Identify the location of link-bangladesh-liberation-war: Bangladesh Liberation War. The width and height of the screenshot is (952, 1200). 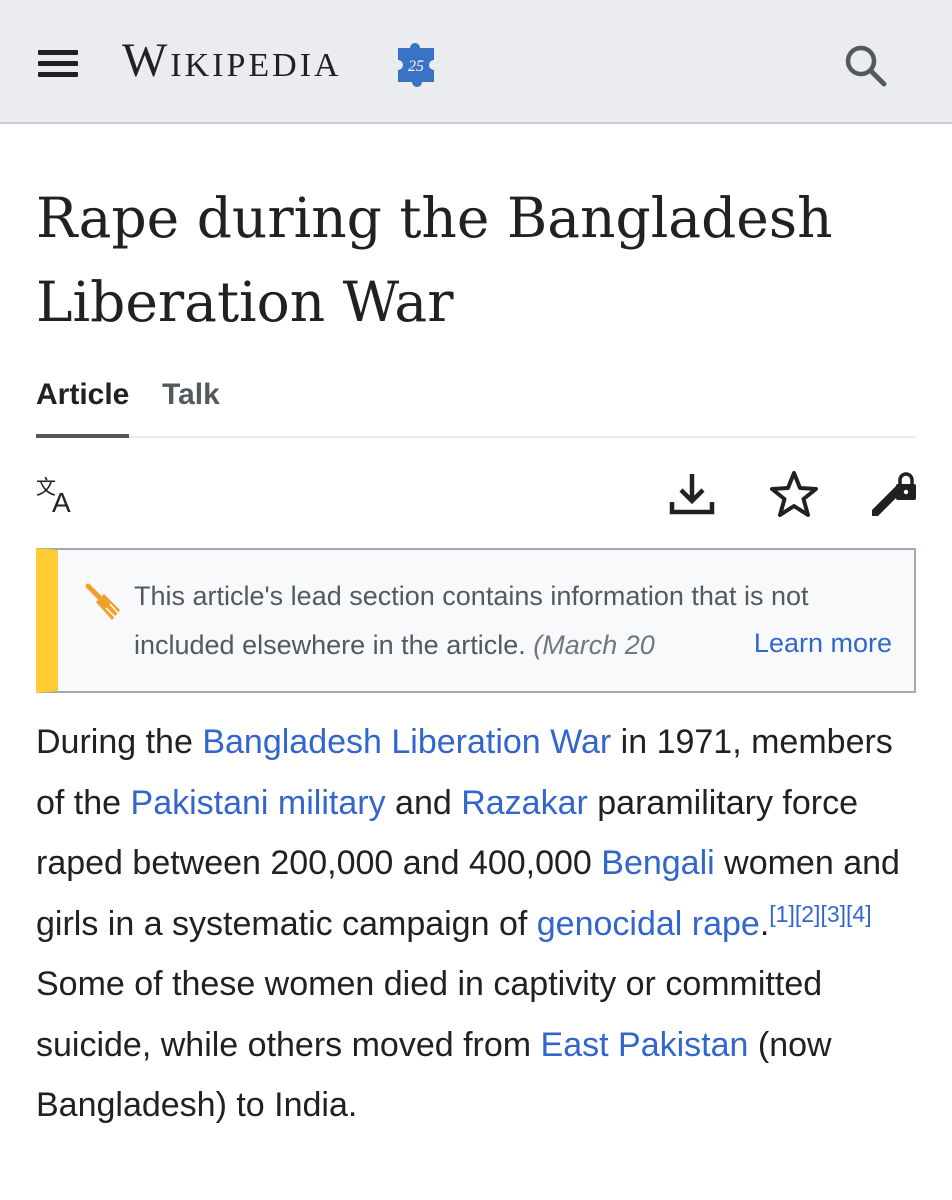
(406, 742).